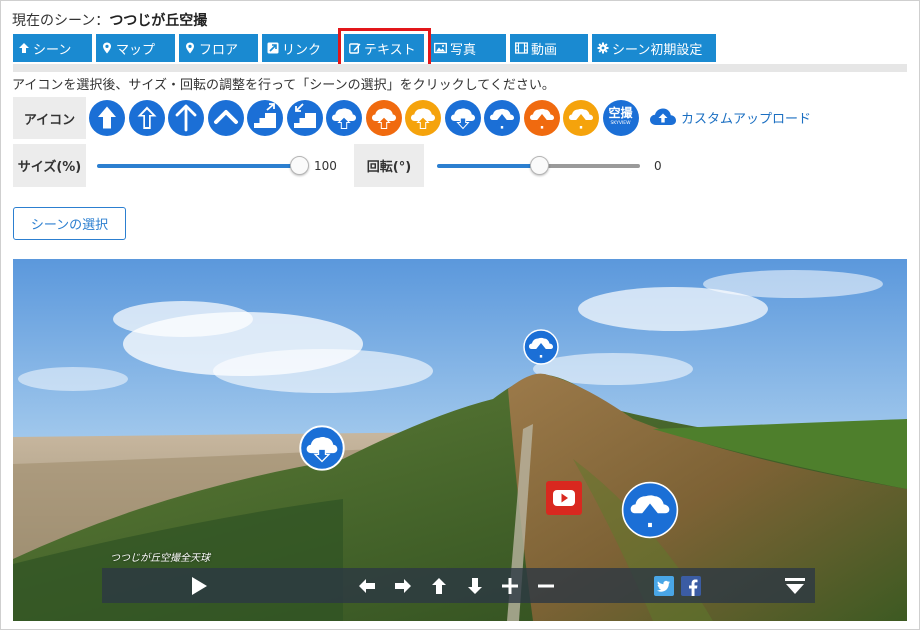 This screenshot has width=920, height=630. I want to click on tab-label: フロア, so click(219, 50).